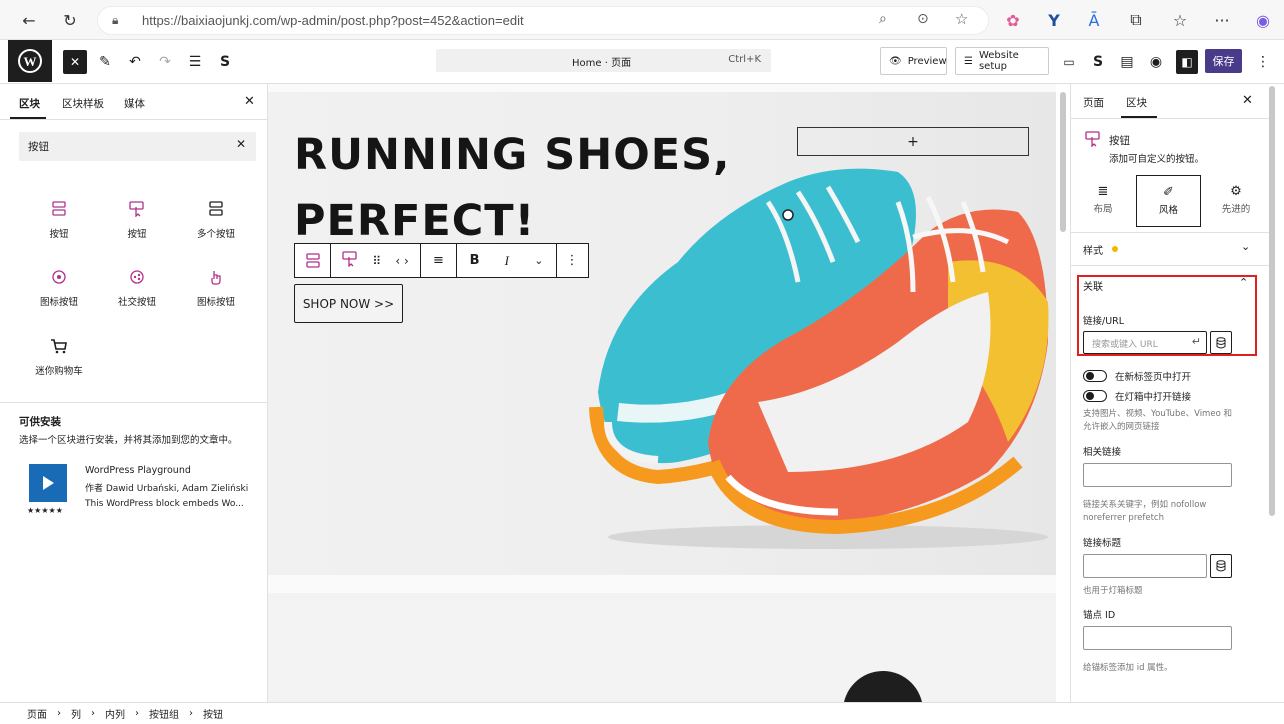  What do you see at coordinates (1223, 61) in the screenshot?
I see `save-button: 保存` at bounding box center [1223, 61].